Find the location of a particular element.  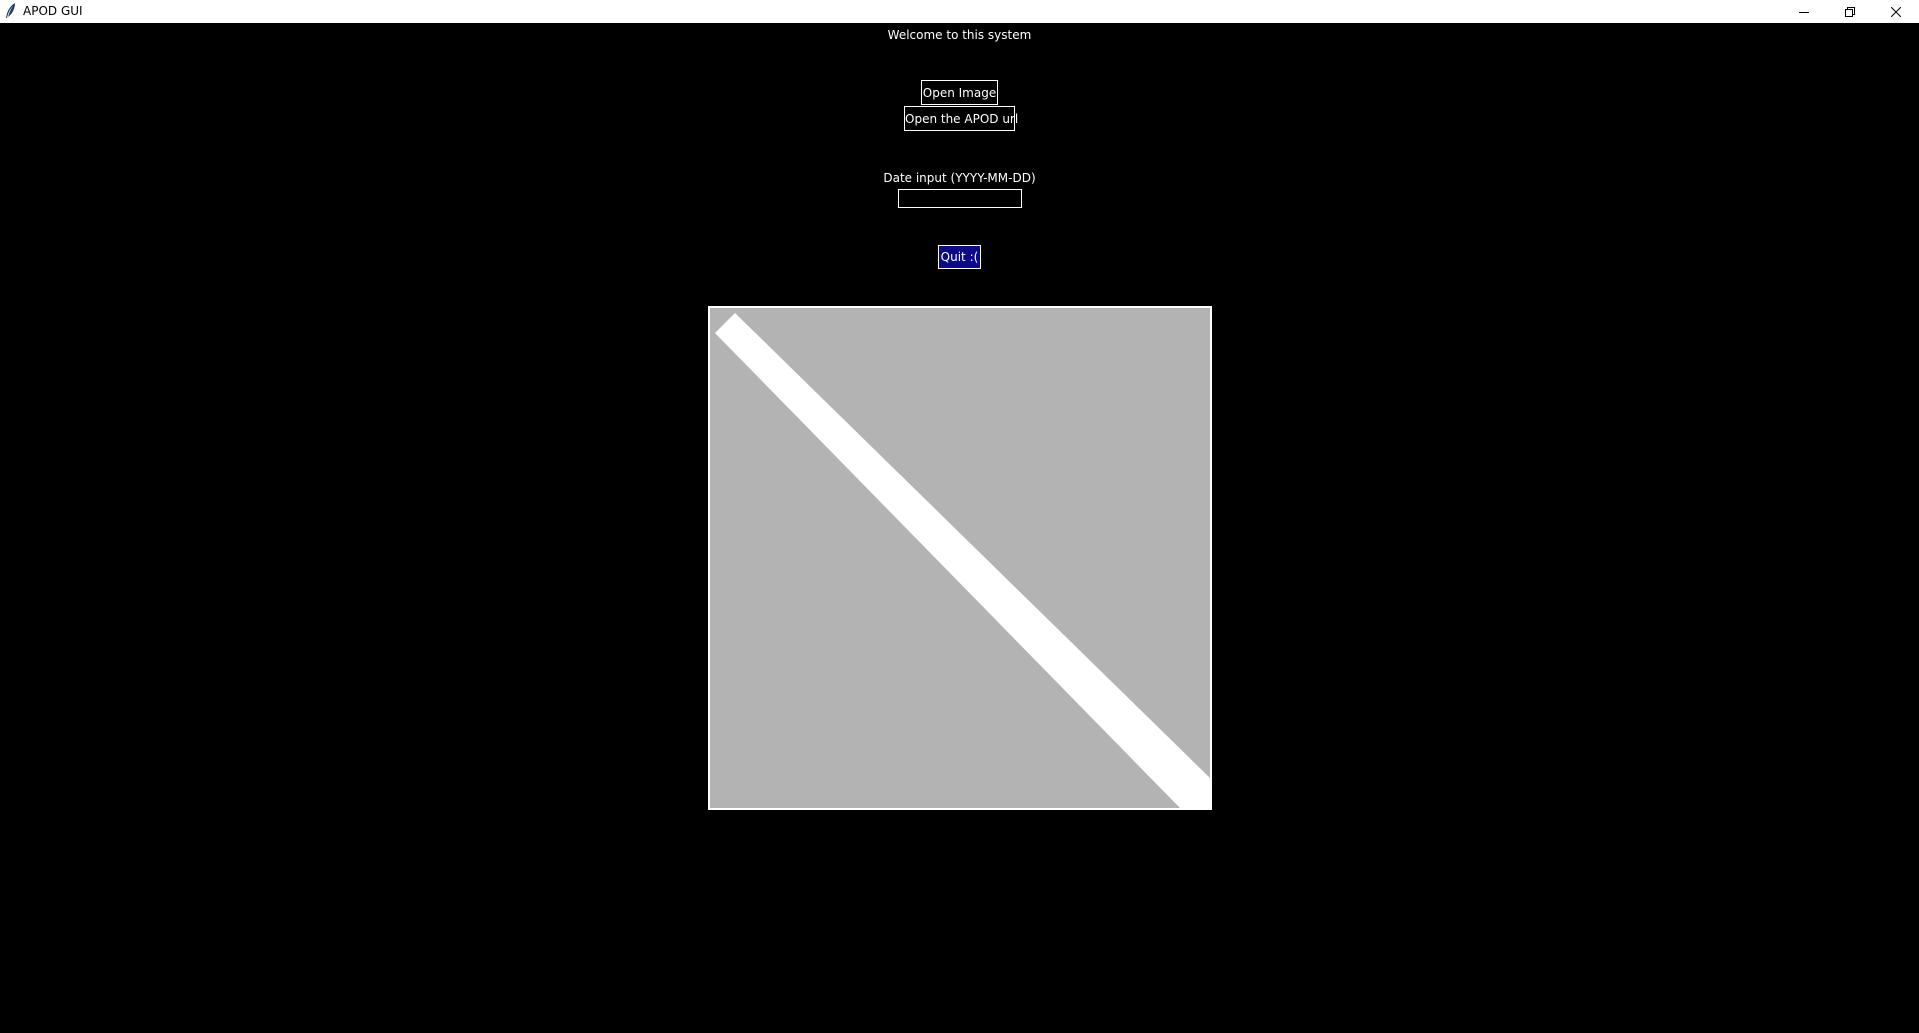

open-image-button: Open Image is located at coordinates (959, 92).